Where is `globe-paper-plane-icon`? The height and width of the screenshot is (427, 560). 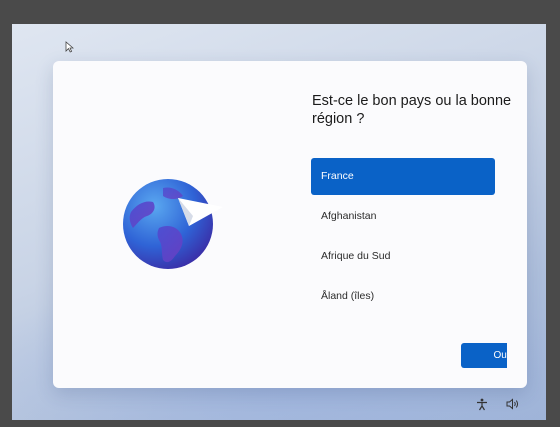 globe-paper-plane-icon is located at coordinates (173, 224).